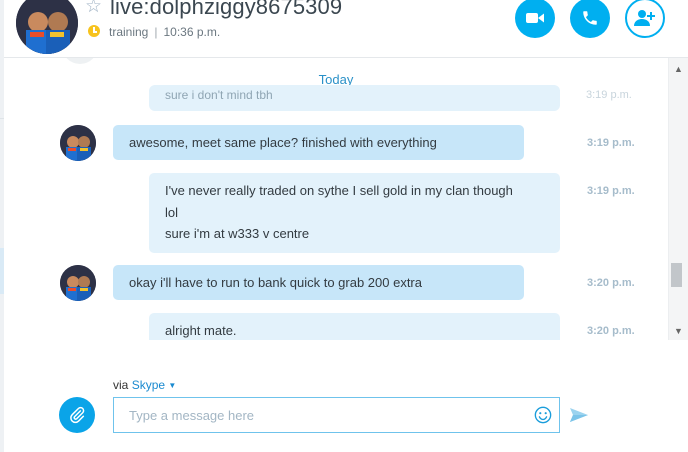 The width and height of the screenshot is (688, 452). Describe the element at coordinates (354, 326) in the screenshot. I see `message-bubble-outgoing: alright mate.` at that location.